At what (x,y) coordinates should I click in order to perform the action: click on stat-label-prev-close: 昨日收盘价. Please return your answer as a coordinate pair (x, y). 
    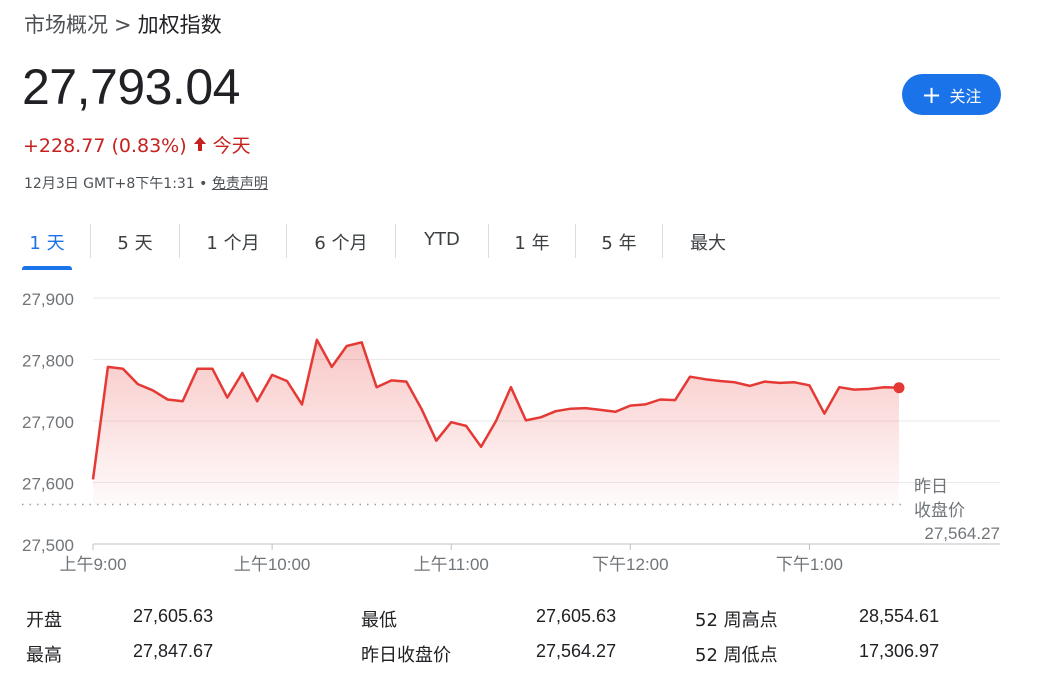
    Looking at the image, I should click on (406, 655).